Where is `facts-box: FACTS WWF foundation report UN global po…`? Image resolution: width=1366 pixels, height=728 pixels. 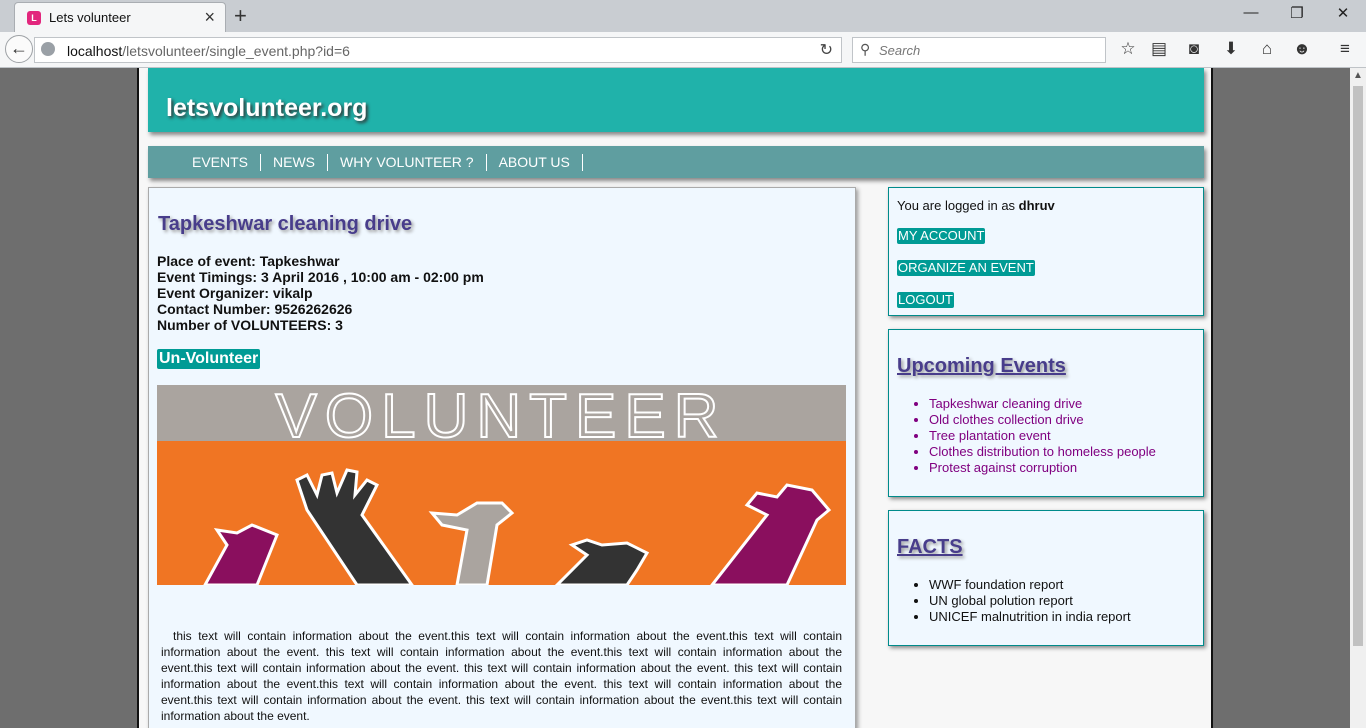 facts-box: FACTS WWF foundation report UN global po… is located at coordinates (1046, 578).